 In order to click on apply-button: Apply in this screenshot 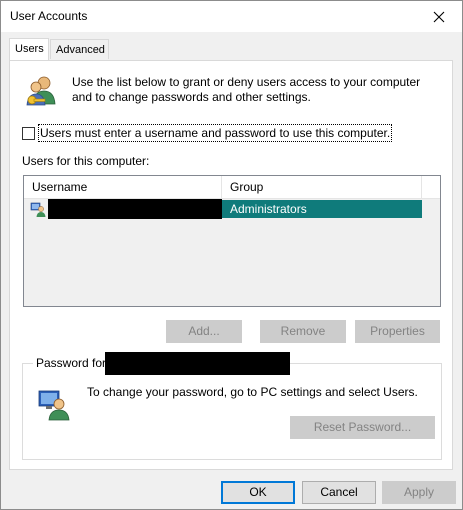, I will do `click(419, 492)`.